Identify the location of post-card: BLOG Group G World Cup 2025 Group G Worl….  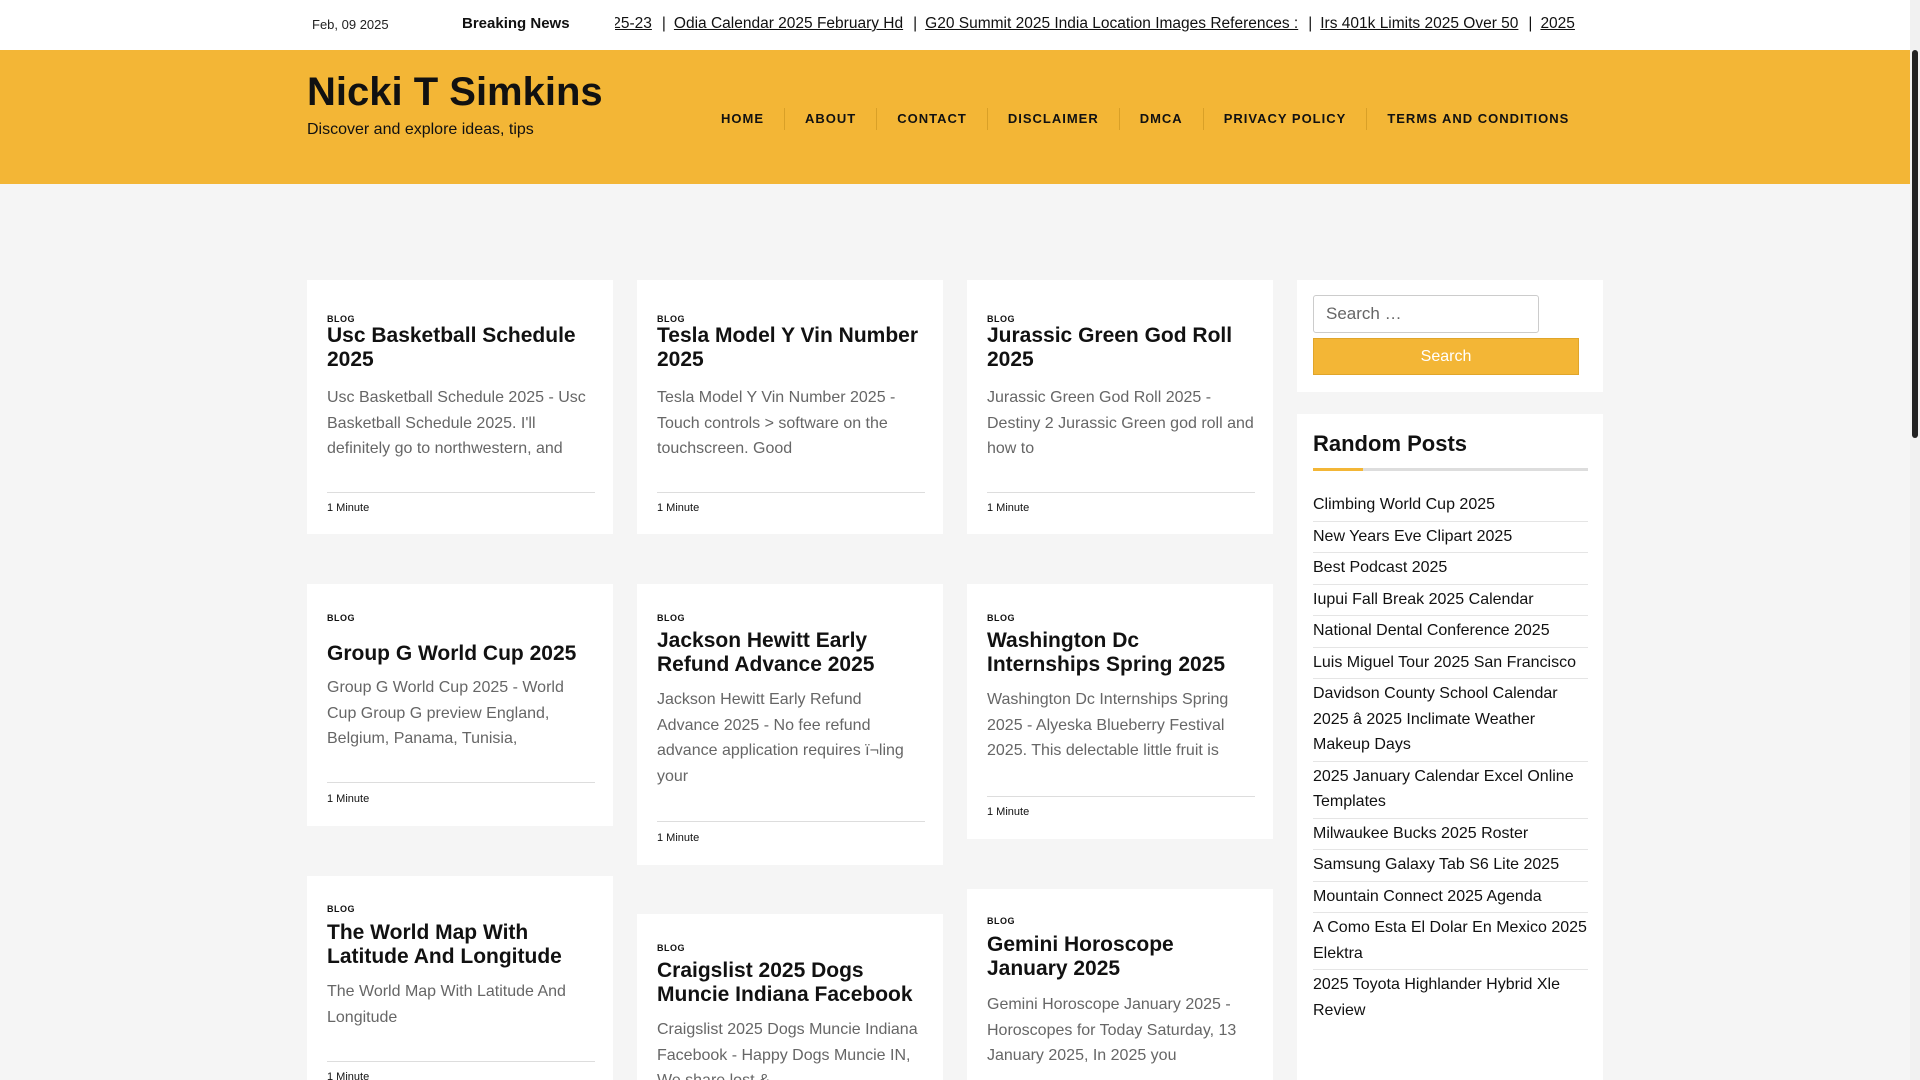
(460, 705).